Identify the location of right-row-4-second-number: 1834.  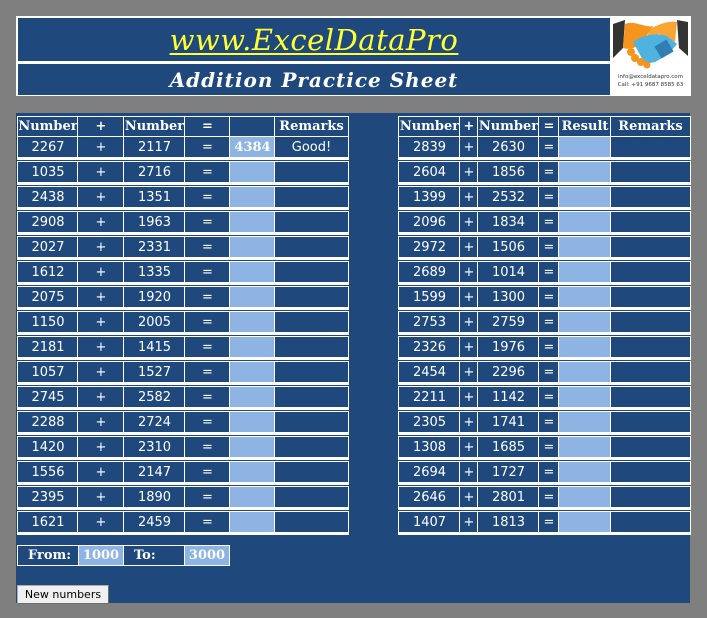
(508, 222).